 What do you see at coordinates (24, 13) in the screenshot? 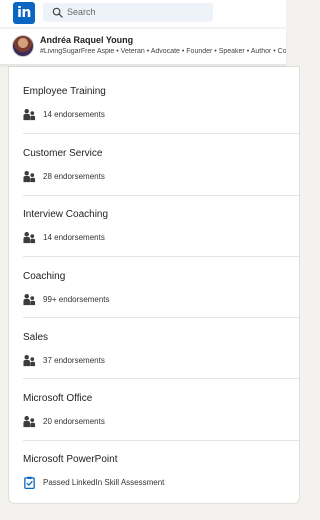
I see `linkedin-logo: in` at bounding box center [24, 13].